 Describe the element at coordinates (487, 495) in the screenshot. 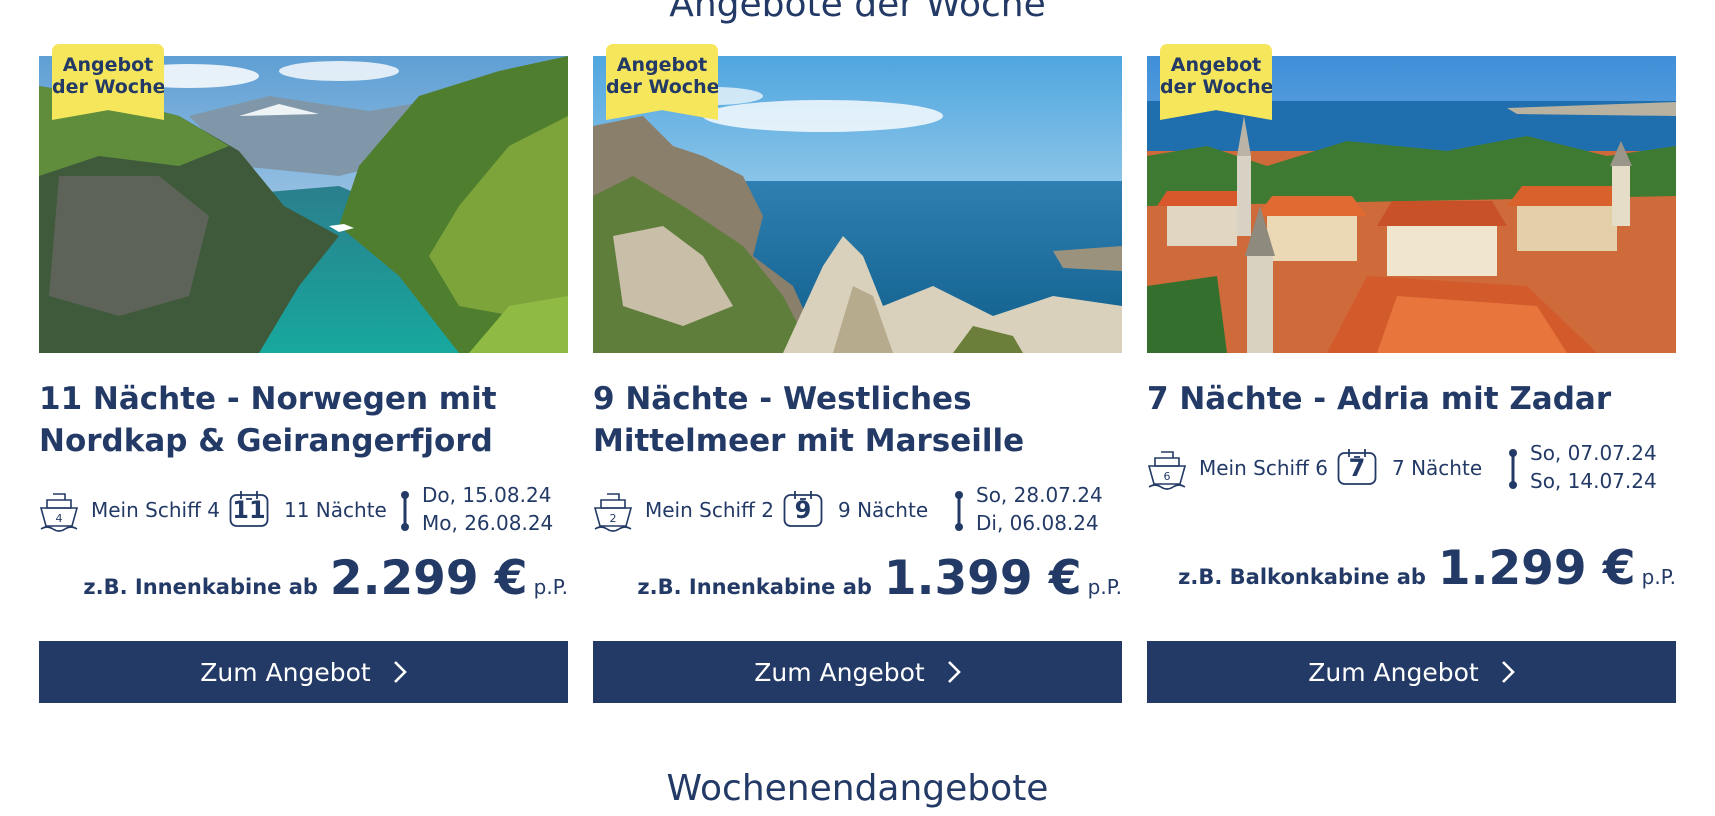

I see `date-start: Do, 15.08.24` at that location.